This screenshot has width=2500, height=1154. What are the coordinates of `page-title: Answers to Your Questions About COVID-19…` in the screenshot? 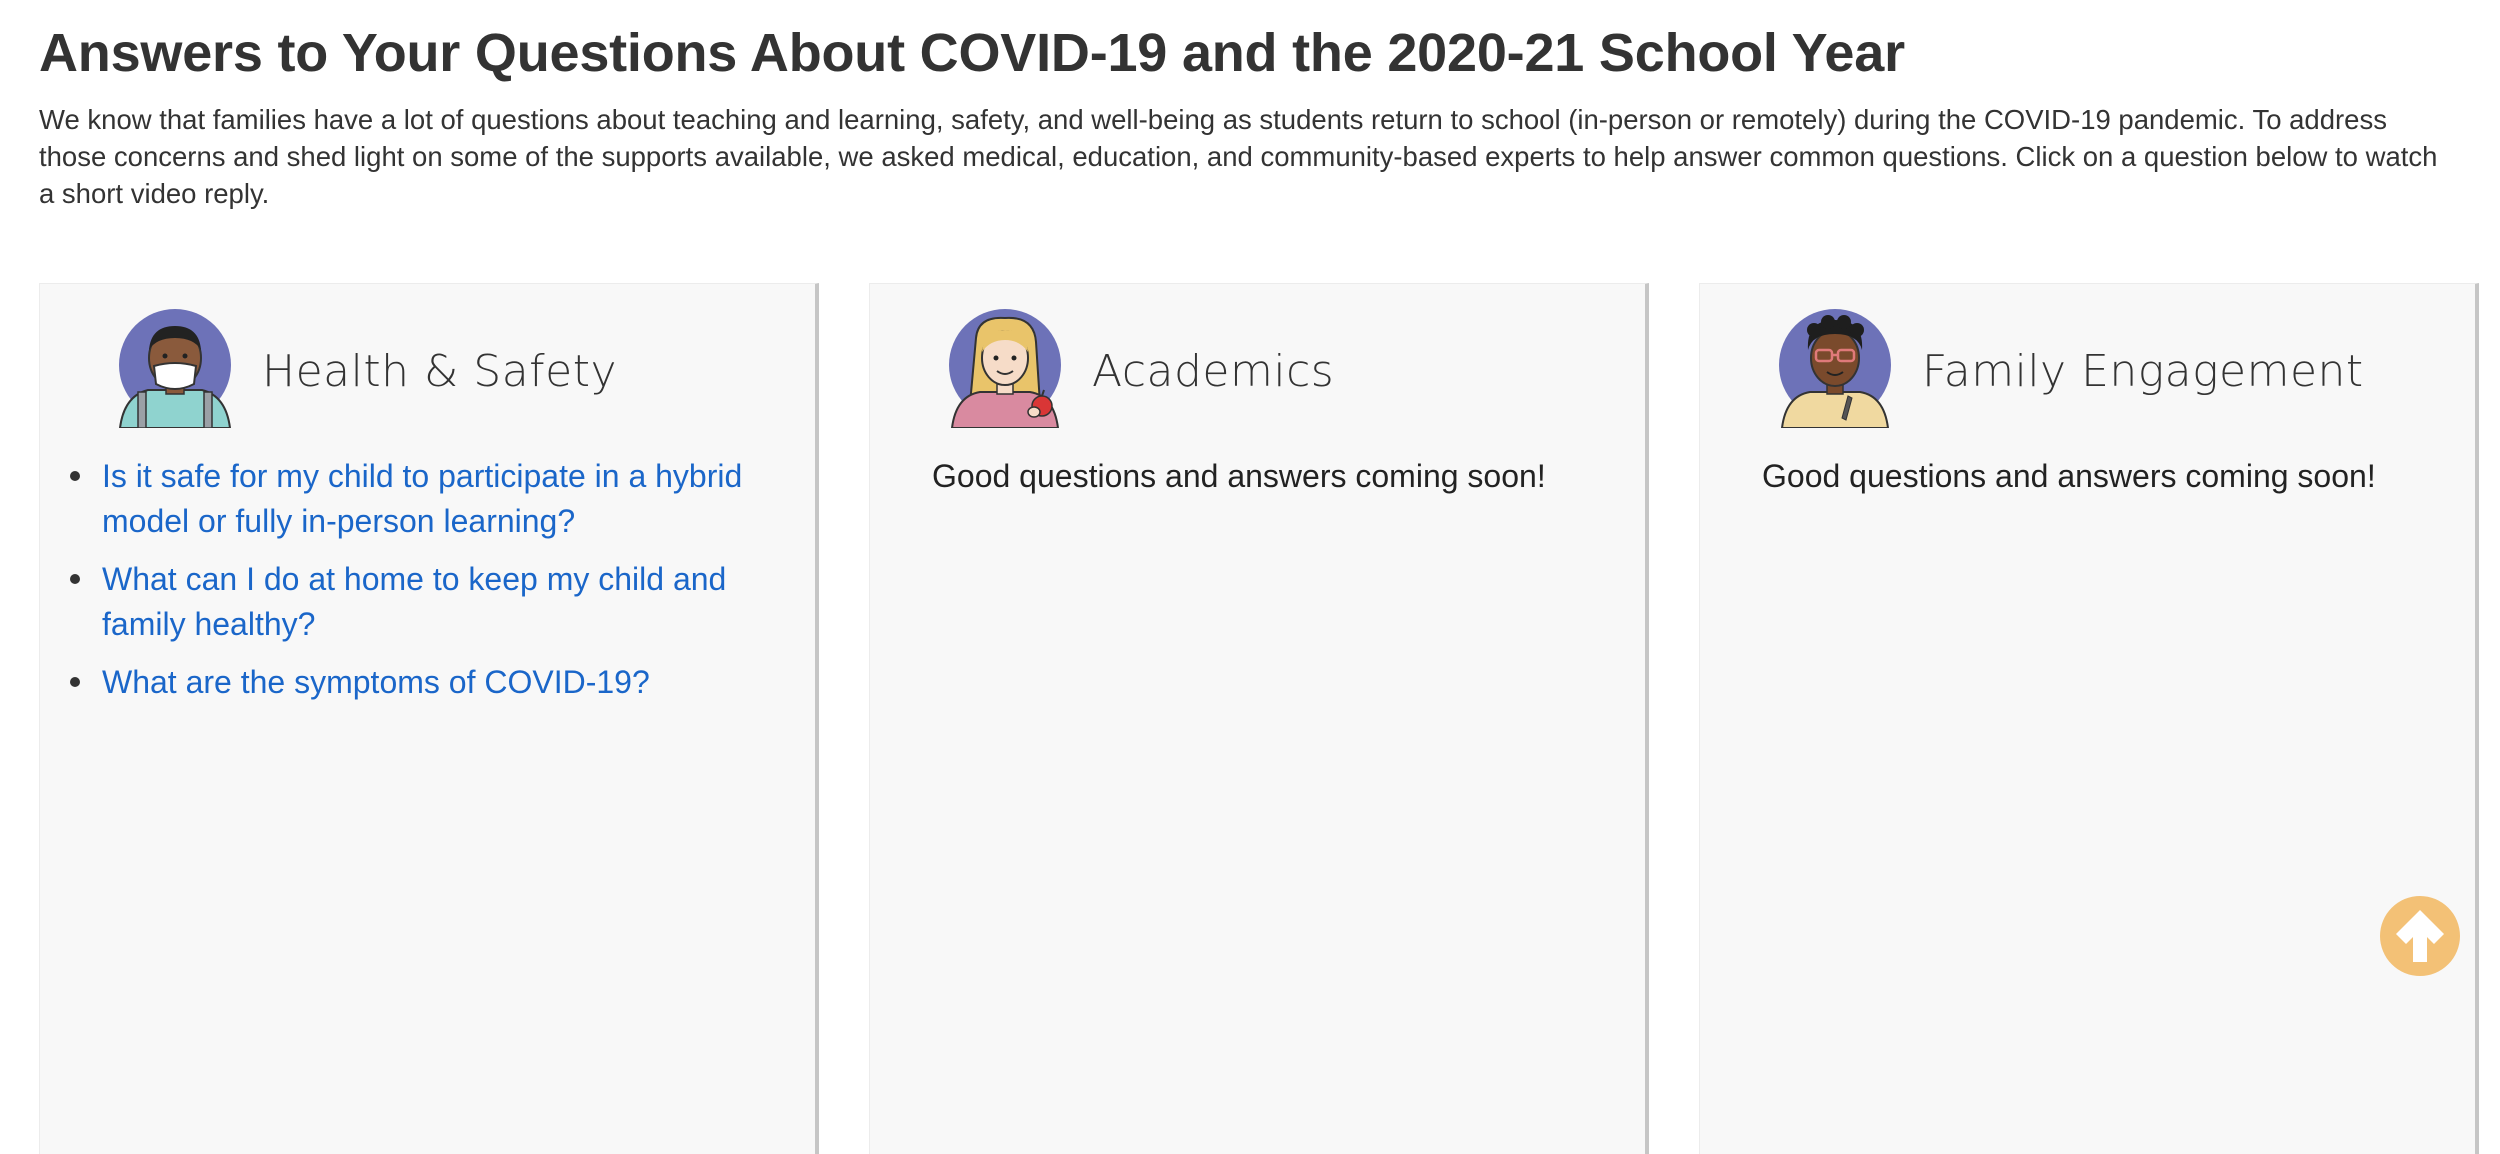 It's located at (972, 53).